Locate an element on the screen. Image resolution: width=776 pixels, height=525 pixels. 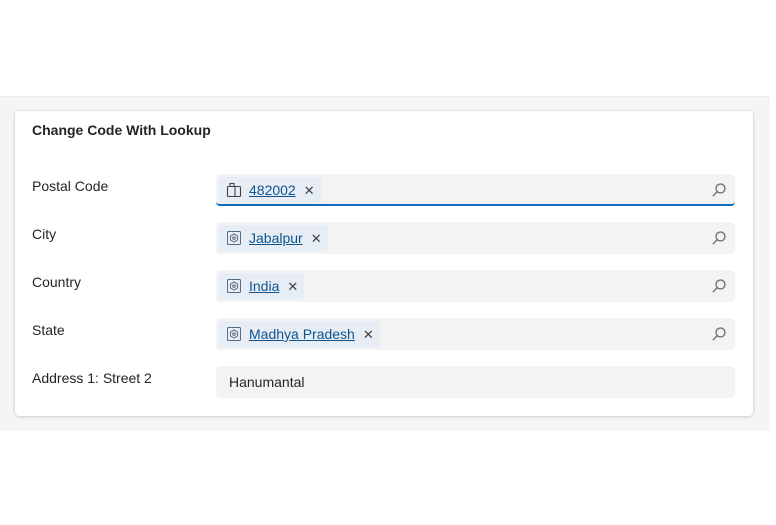
remove-postal-code-icon: ✕ is located at coordinates (309, 190).